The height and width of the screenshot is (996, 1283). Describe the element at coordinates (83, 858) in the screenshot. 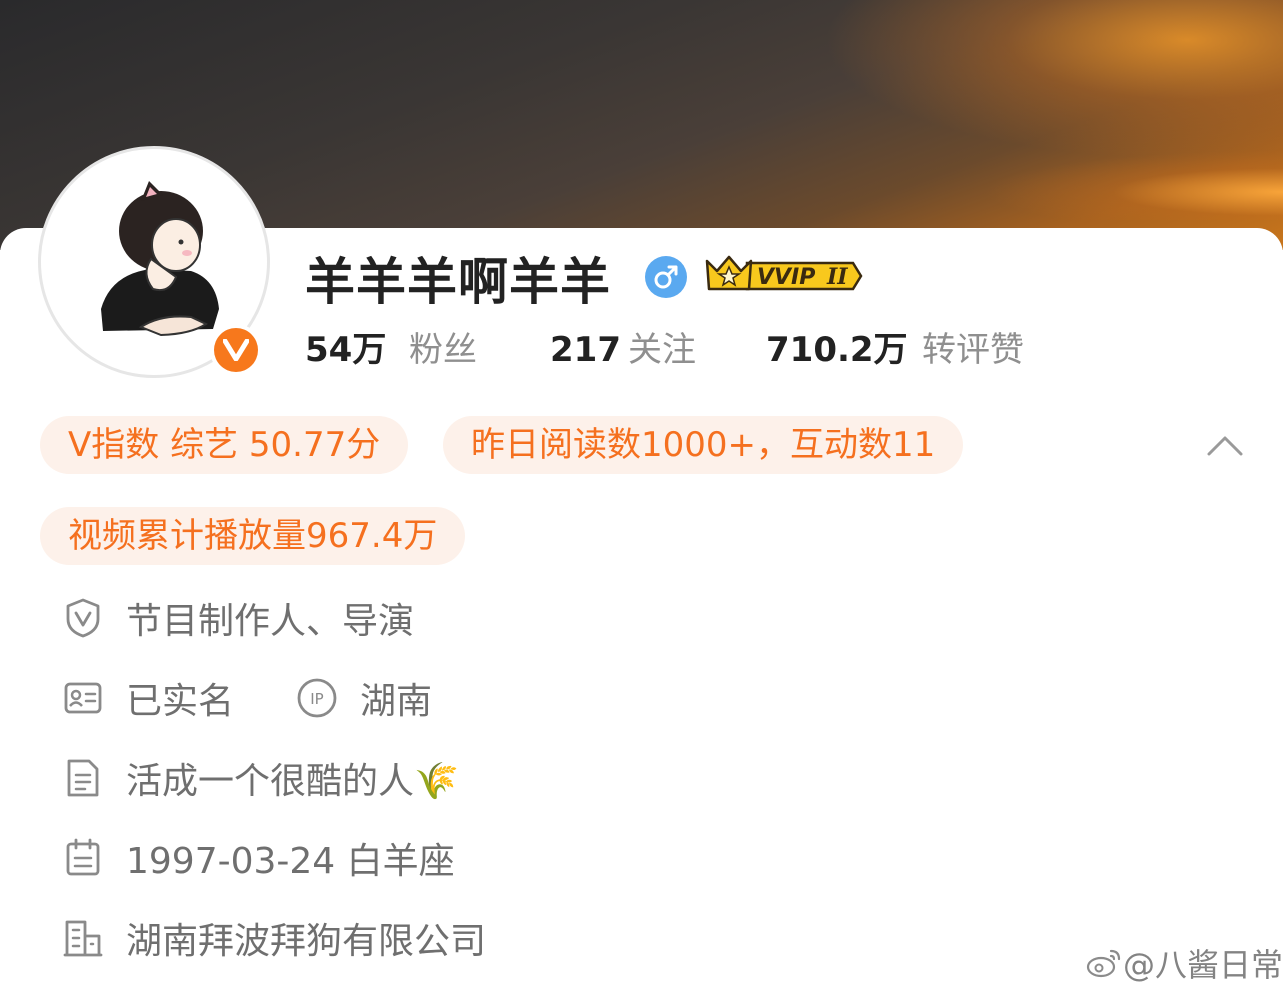

I see `calendar-icon` at that location.